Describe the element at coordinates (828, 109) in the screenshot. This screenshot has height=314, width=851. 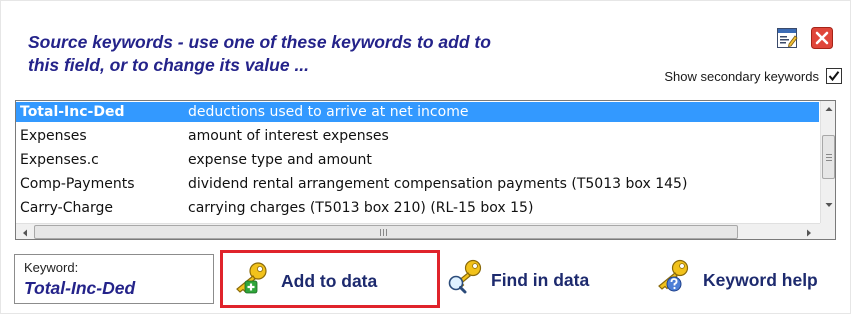
I see `scroll-up-icon` at that location.